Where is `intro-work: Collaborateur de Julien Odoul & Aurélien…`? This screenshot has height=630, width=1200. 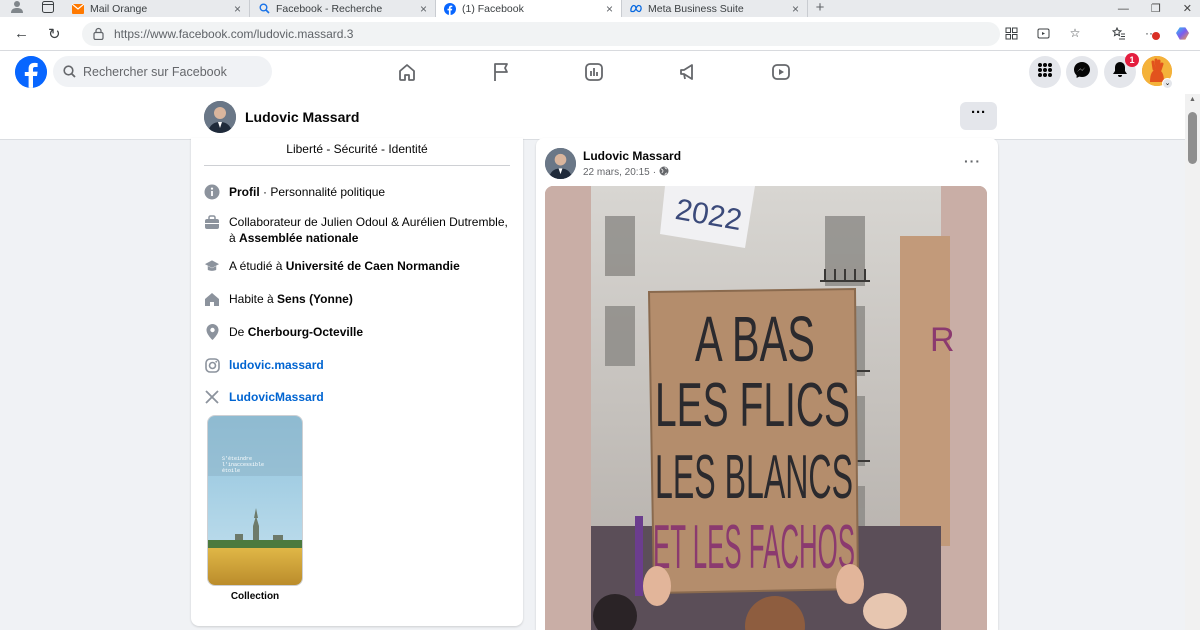
intro-work: Collaborateur de Julien Odoul & Aurélien… is located at coordinates (357, 230).